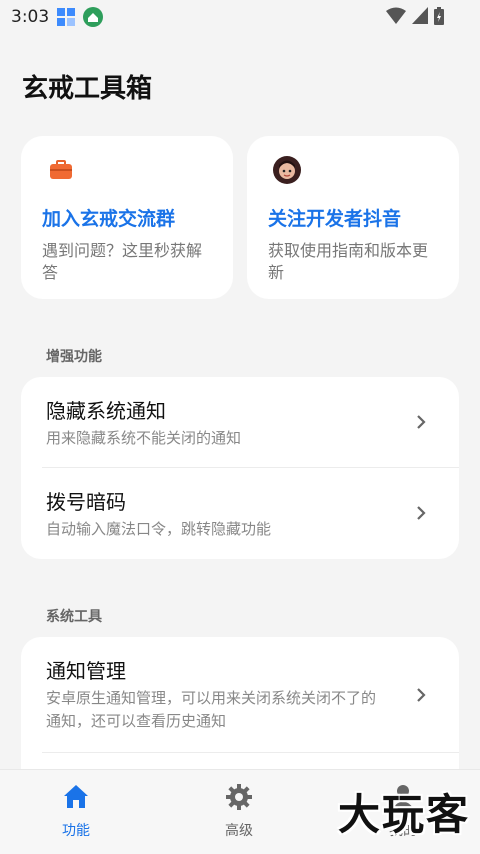  I want to click on row-desc: 安卓原生通知管理，可以用来关闭系统关闭不了的通知，还可以查看历史通知, so click(211, 709).